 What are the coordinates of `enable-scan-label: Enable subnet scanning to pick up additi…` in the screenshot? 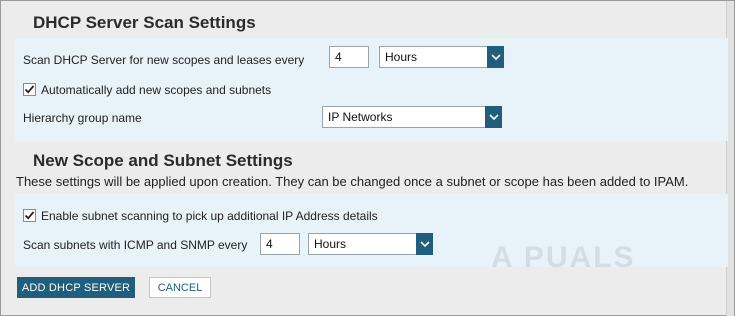 It's located at (209, 216).